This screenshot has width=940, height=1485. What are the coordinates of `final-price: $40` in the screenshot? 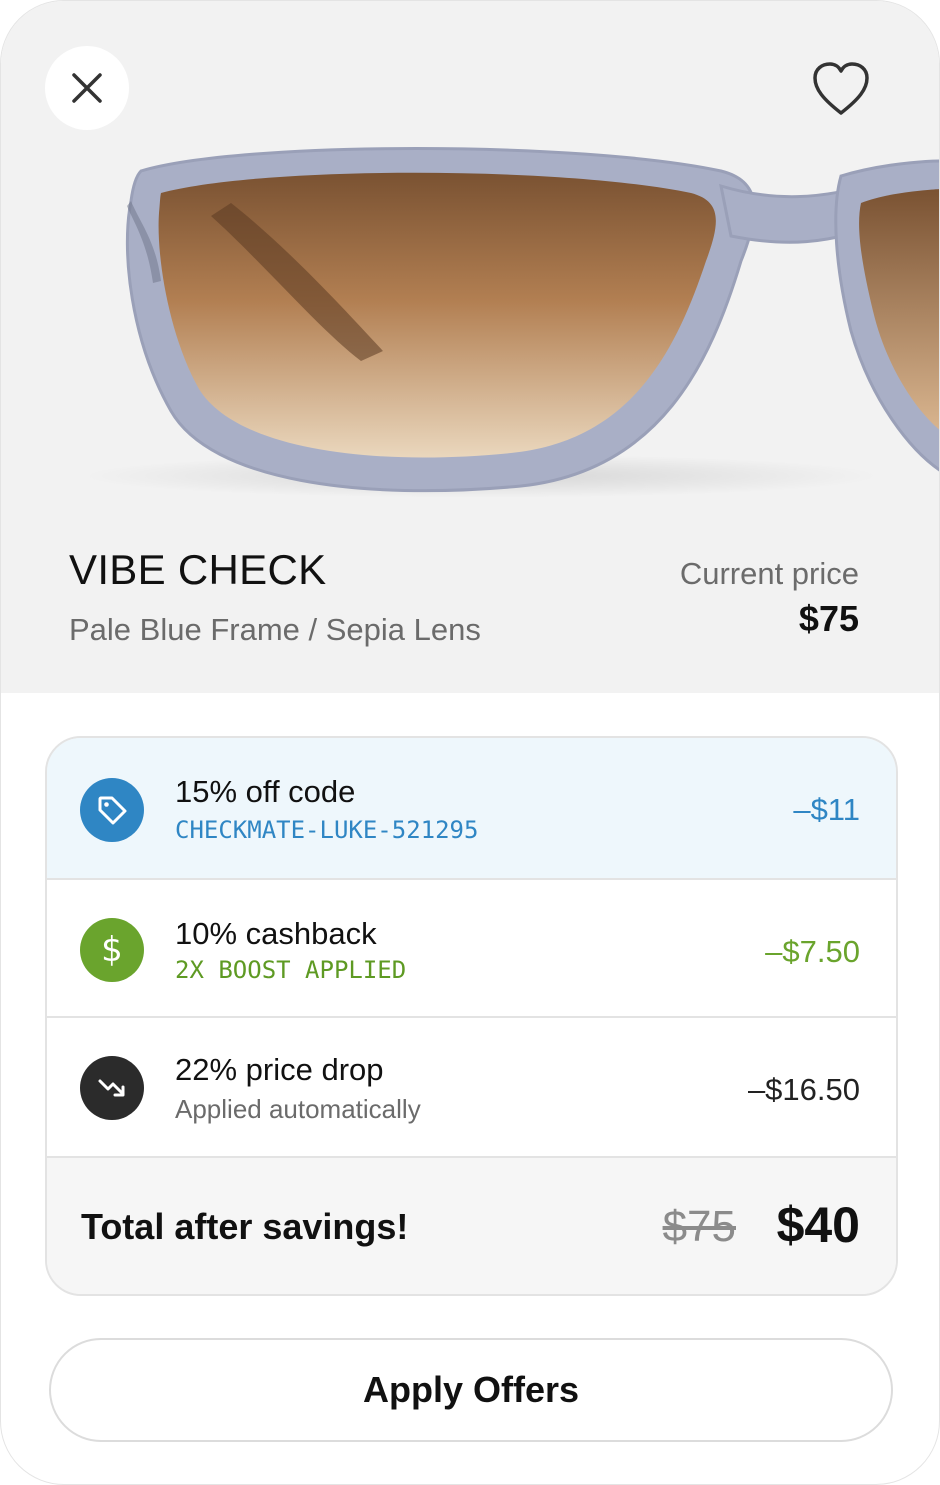 It's located at (818, 1225).